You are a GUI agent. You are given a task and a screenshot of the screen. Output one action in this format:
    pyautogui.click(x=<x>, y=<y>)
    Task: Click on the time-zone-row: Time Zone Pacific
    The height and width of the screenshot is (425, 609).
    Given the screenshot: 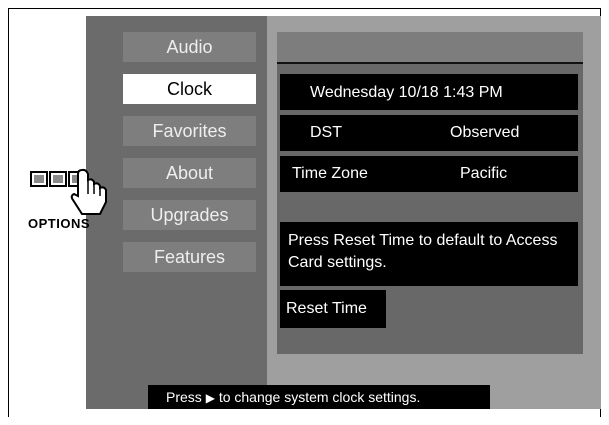 What is the action you would take?
    pyautogui.click(x=429, y=174)
    